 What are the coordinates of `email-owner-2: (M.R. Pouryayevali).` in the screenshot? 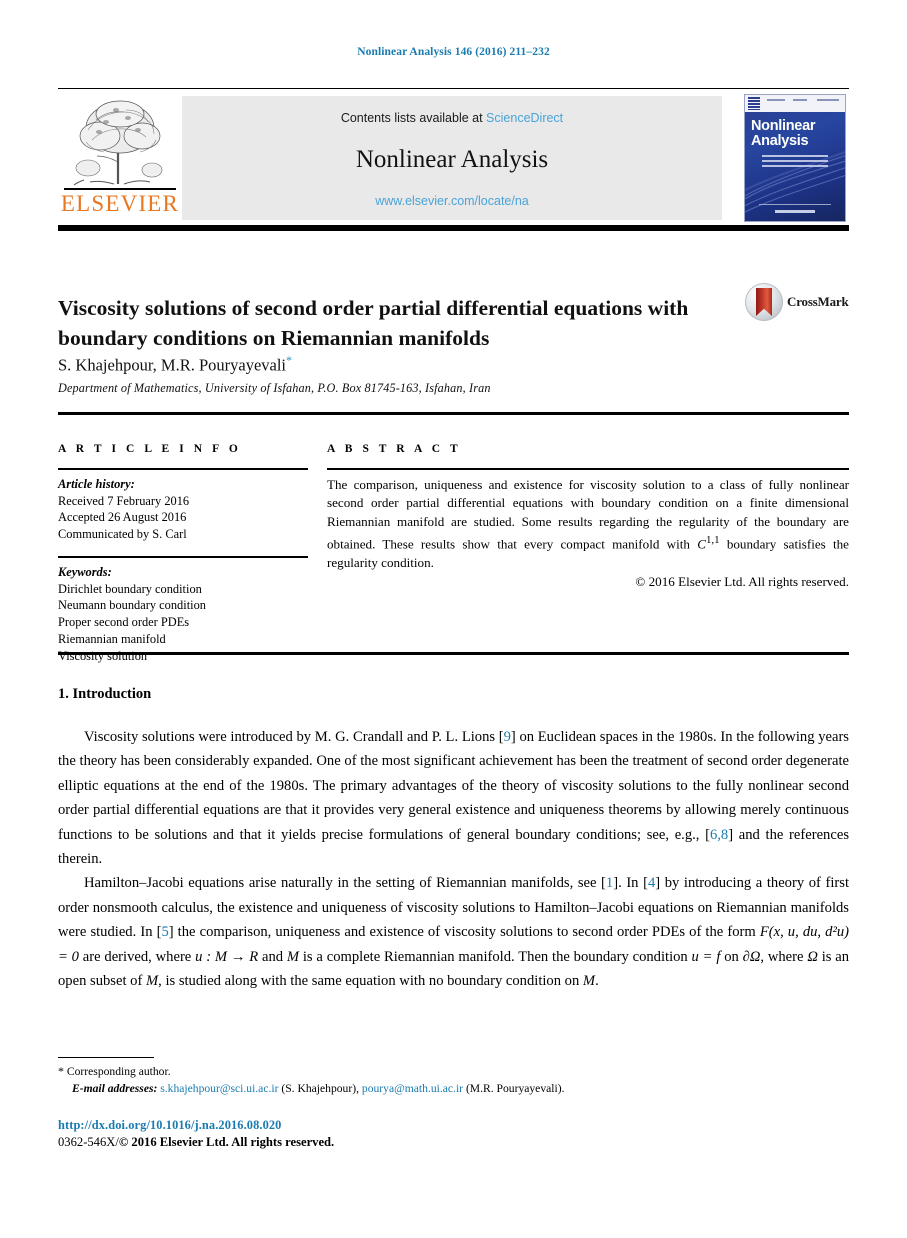 It's located at (515, 1088).